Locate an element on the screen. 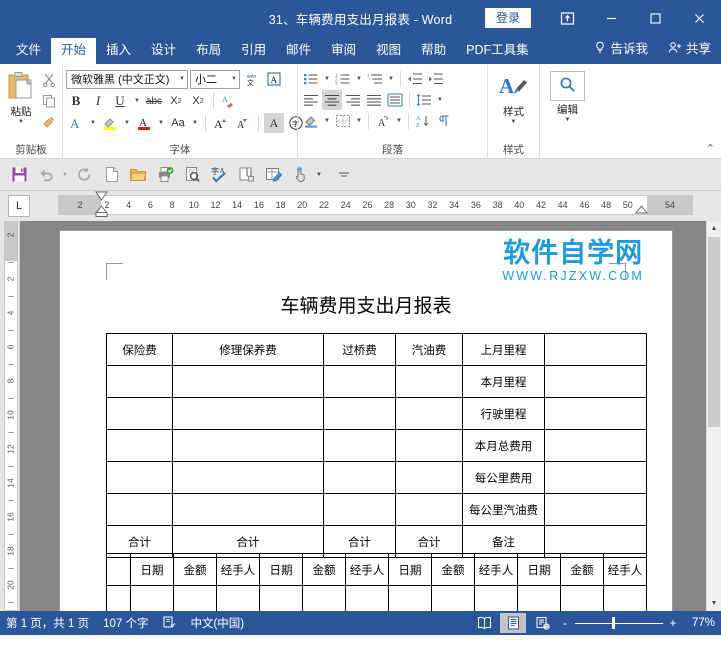 The height and width of the screenshot is (649, 721). tab-view: 视图 is located at coordinates (388, 51).